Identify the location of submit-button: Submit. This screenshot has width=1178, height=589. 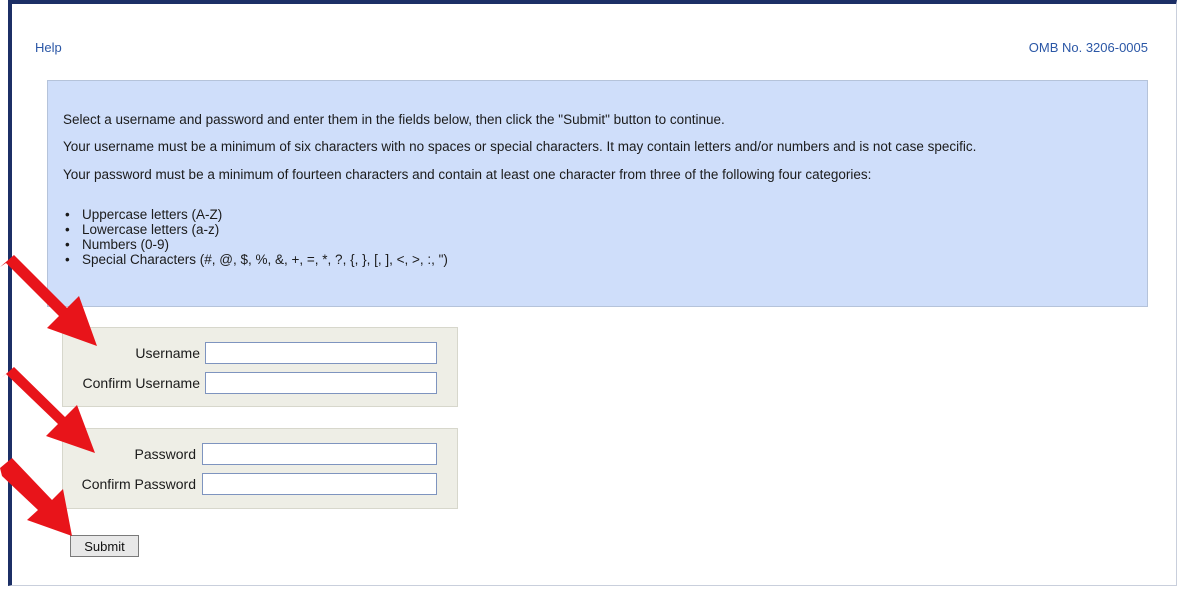
(104, 546).